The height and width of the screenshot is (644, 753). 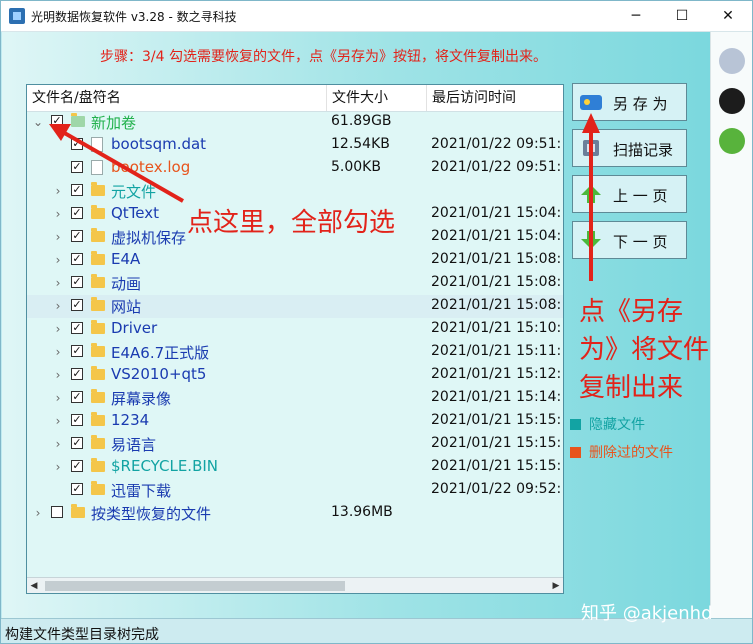 I want to click on scan-record-button: 扫描记录, so click(x=629, y=148).